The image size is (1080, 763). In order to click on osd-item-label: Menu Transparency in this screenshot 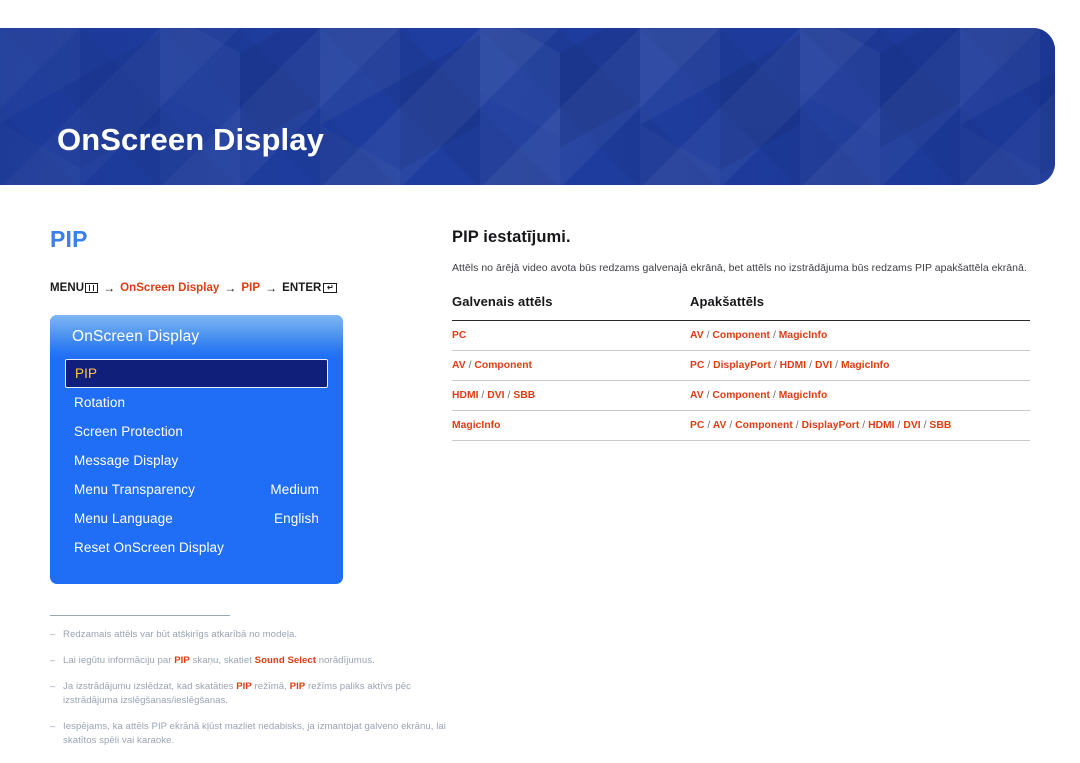, I will do `click(135, 489)`.